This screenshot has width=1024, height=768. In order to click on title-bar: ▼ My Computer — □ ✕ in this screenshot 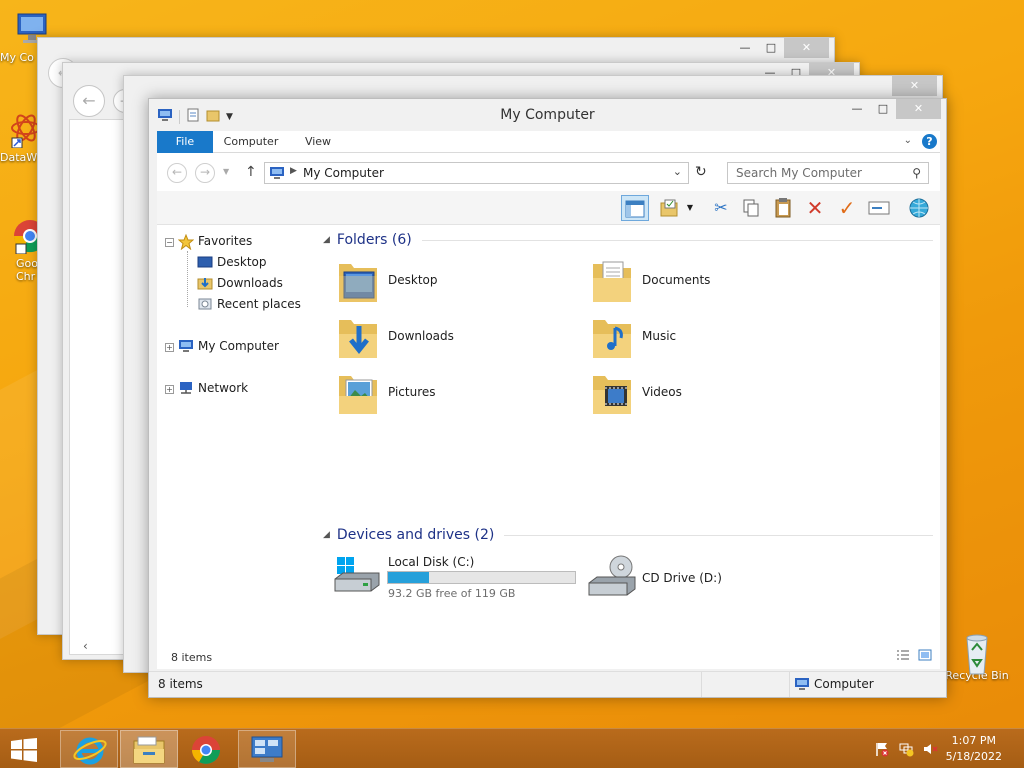, I will do `click(547, 115)`.